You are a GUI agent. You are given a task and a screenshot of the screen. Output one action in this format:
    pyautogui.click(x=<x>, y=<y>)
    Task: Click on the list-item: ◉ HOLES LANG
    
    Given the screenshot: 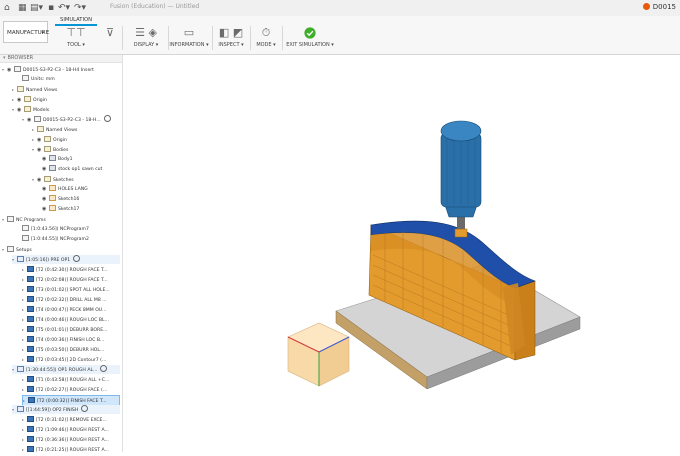 What is the action you would take?
    pyautogui.click(x=65, y=189)
    